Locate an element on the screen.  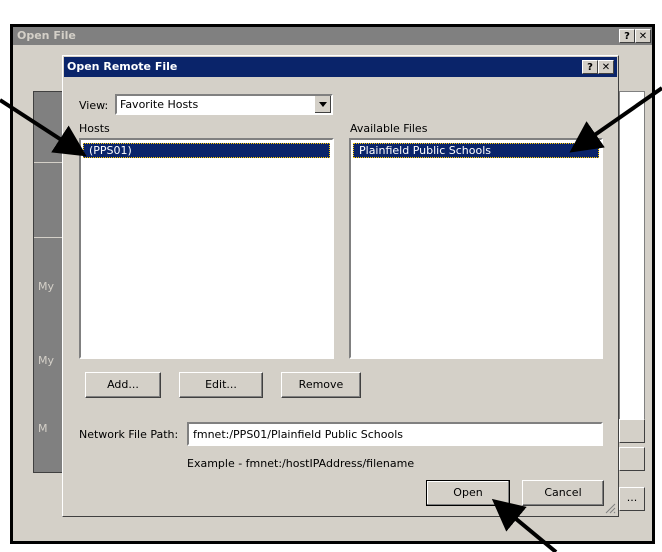
arrow-to-open is located at coordinates (524, 525).